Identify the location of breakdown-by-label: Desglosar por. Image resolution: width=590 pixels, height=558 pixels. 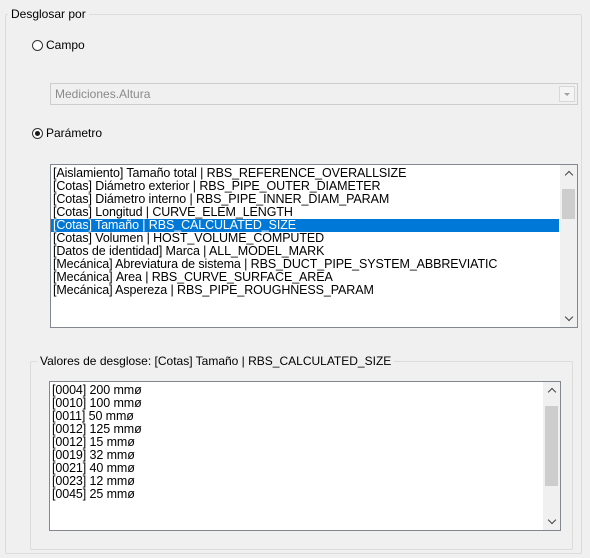
(48, 14).